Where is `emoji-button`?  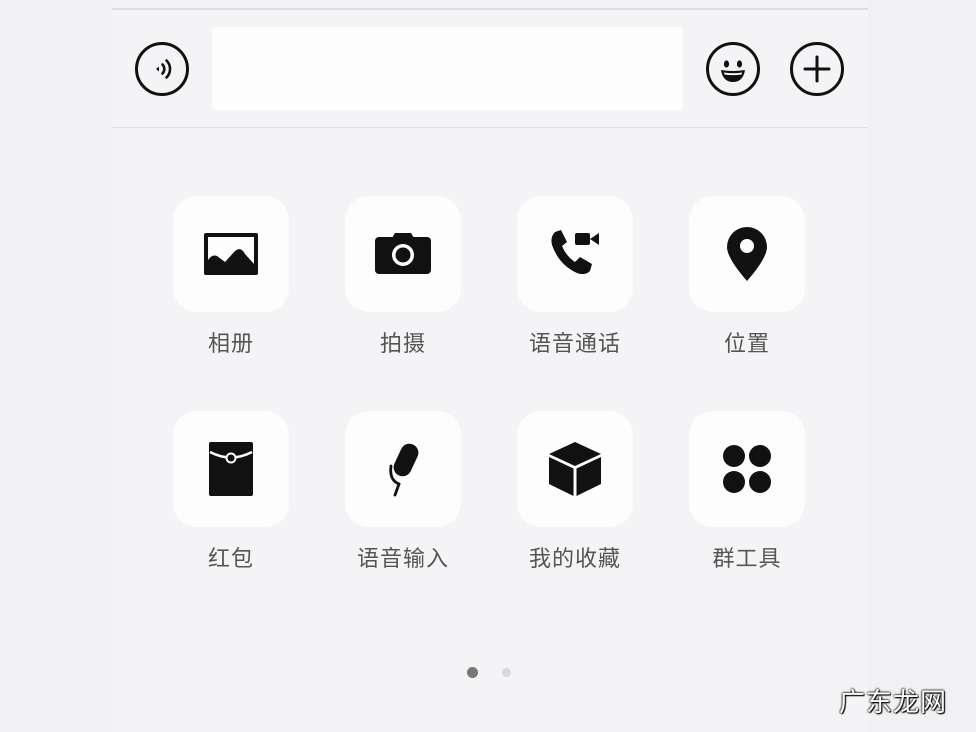 emoji-button is located at coordinates (733, 69).